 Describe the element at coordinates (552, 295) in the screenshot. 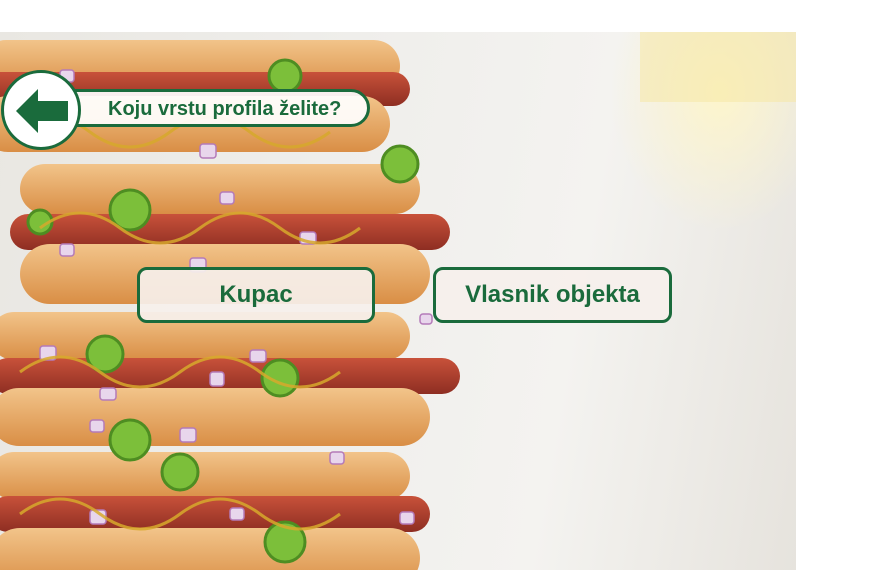

I see `venue-owner-button: Vlasnik objekta` at that location.